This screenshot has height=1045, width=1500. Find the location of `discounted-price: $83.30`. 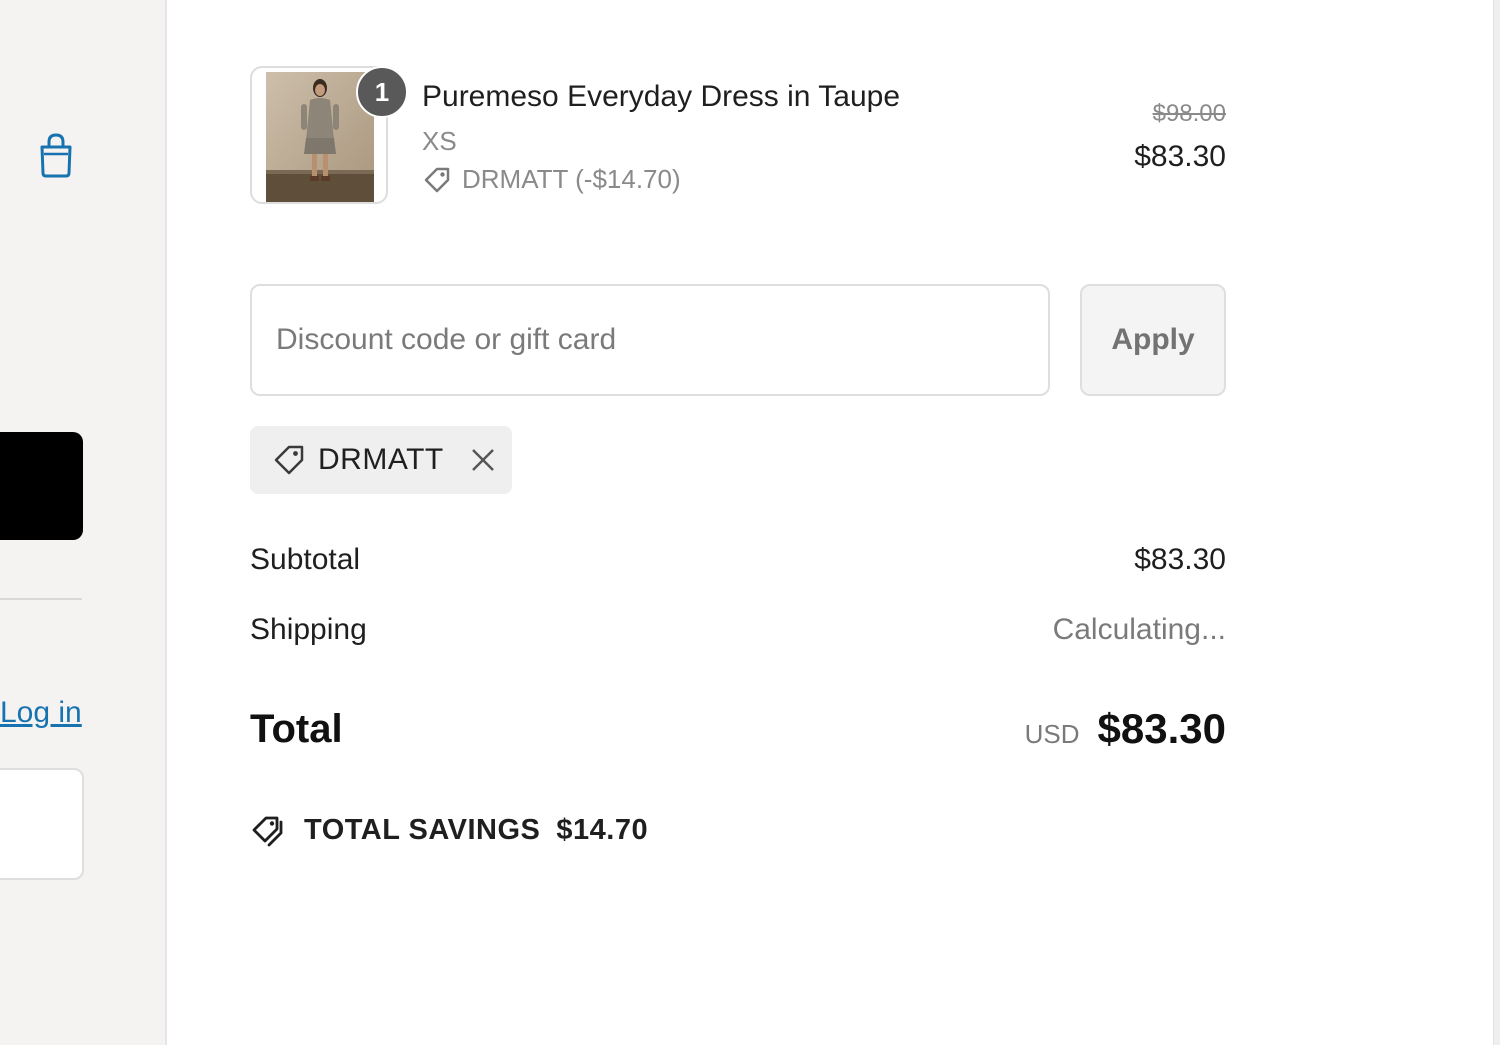

discounted-price: $83.30 is located at coordinates (1180, 156).